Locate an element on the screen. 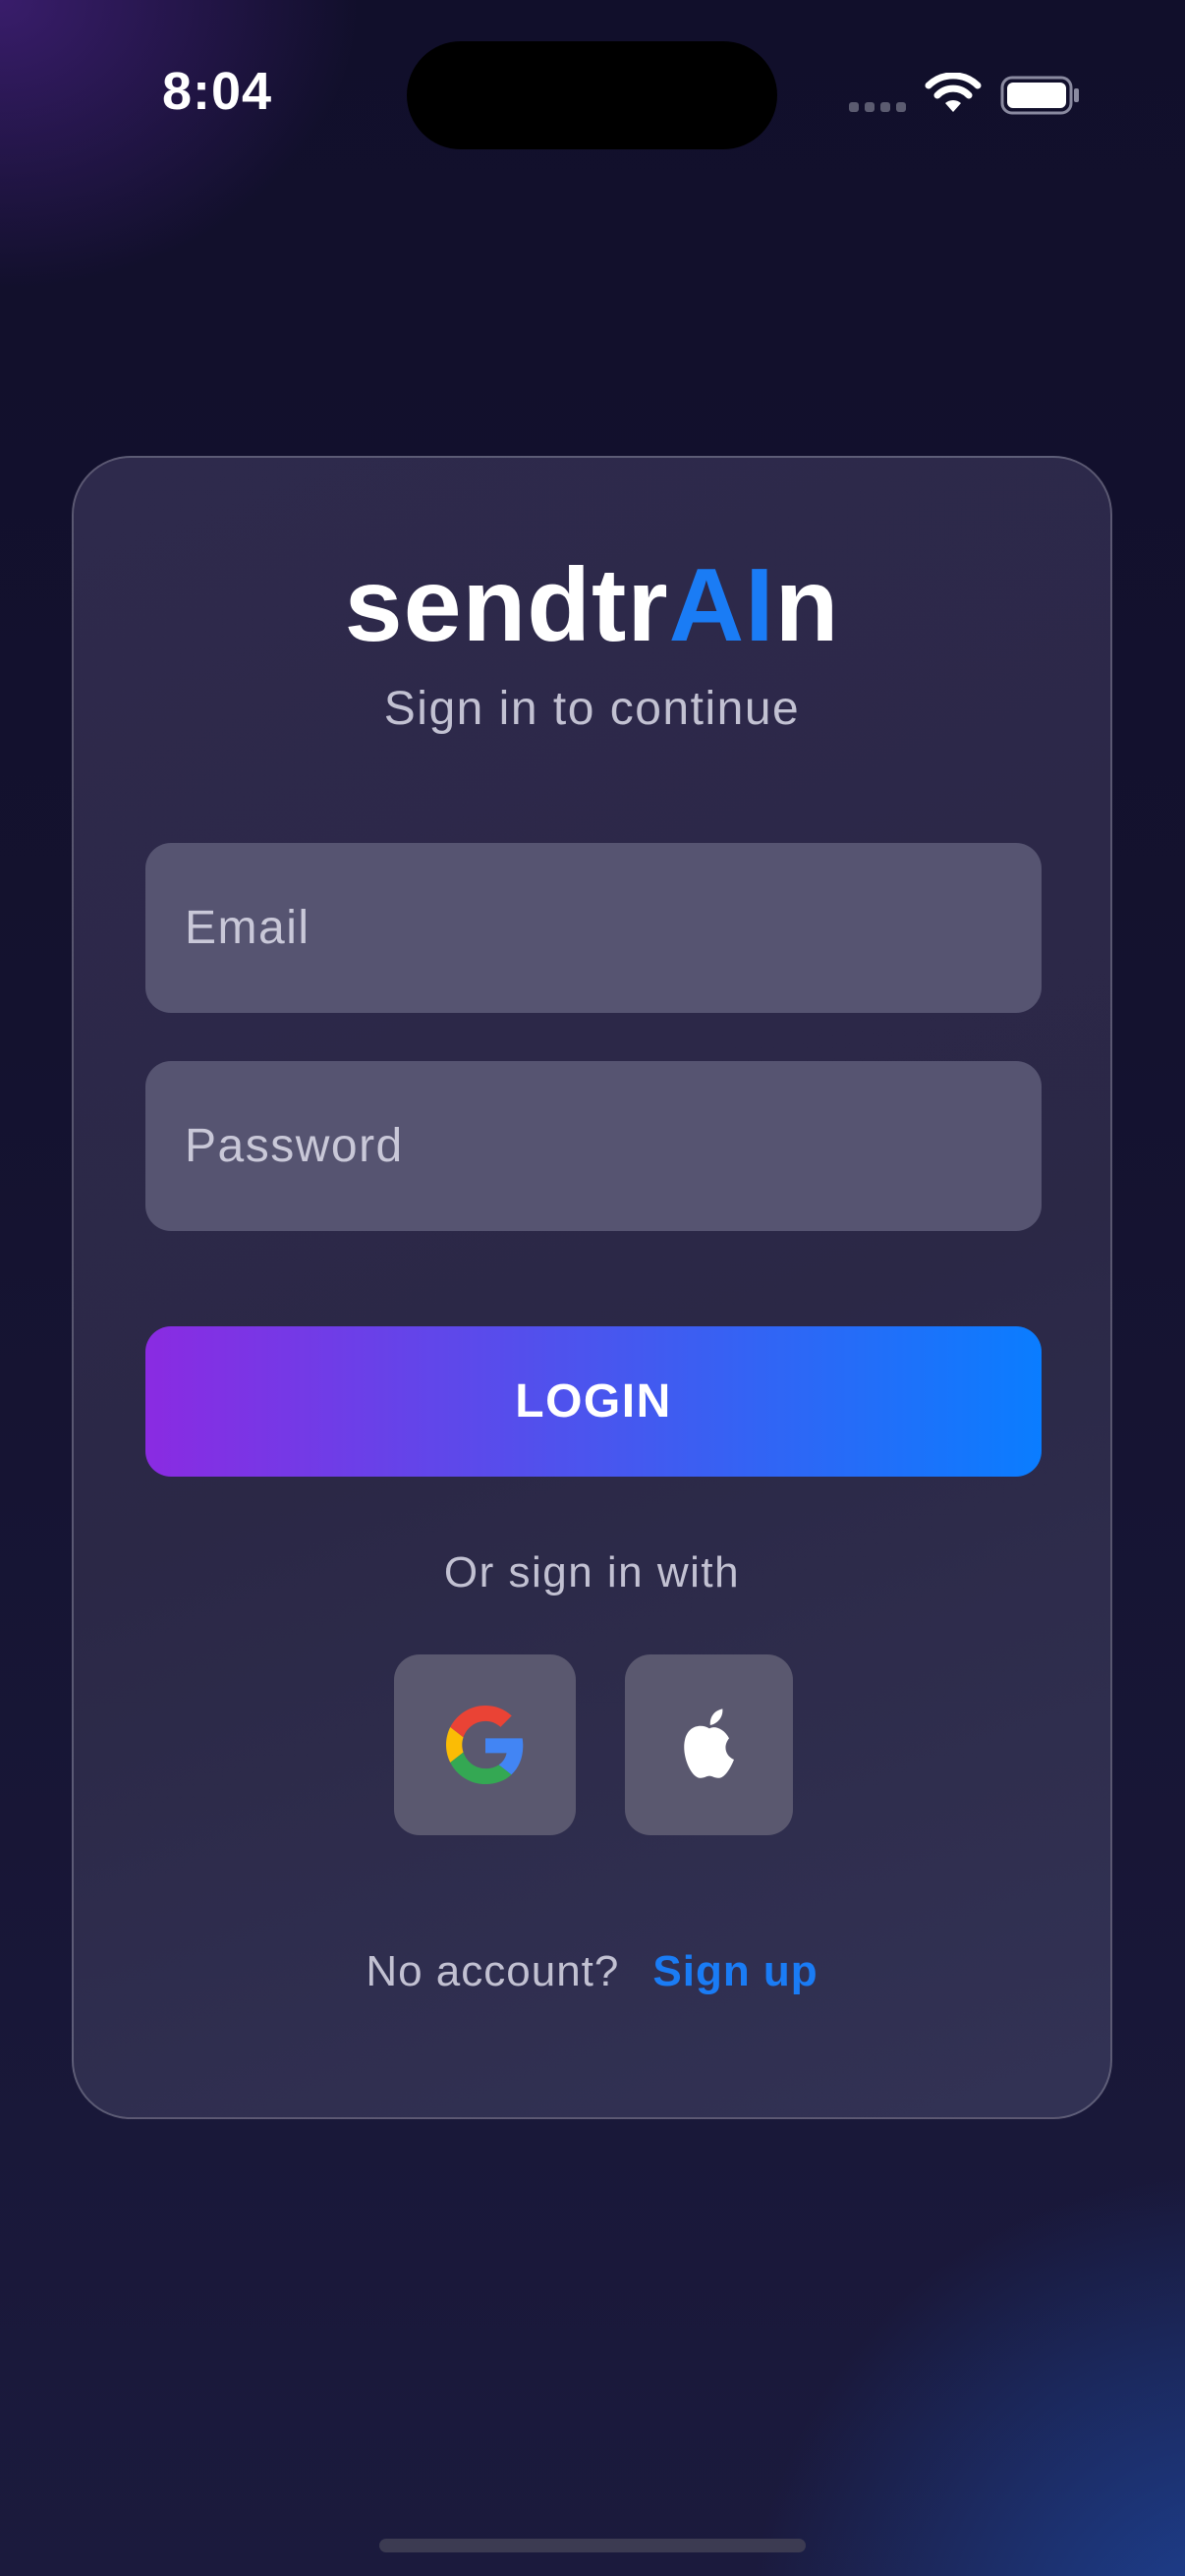  signup-link: Sign up is located at coordinates (735, 1971).